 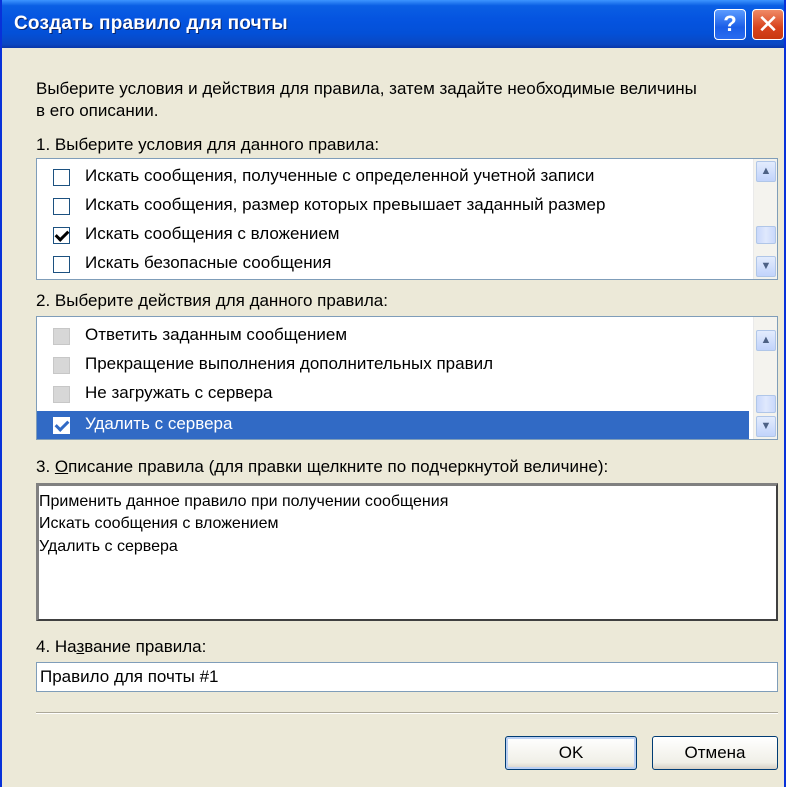 I want to click on intro-line-2: в его описании., so click(x=97, y=110).